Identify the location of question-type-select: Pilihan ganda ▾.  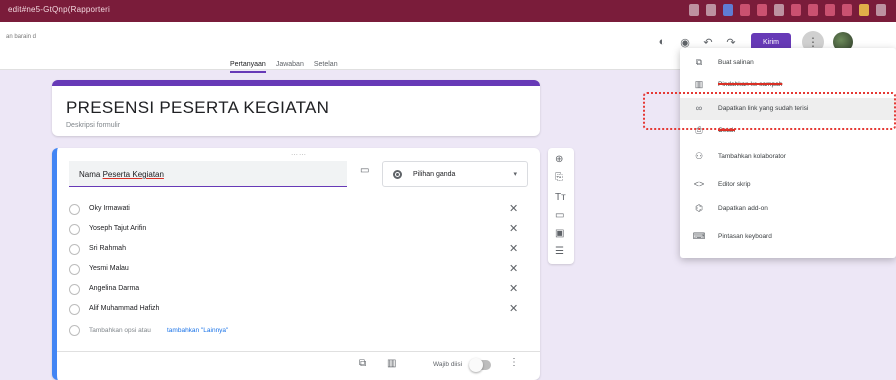
(455, 174).